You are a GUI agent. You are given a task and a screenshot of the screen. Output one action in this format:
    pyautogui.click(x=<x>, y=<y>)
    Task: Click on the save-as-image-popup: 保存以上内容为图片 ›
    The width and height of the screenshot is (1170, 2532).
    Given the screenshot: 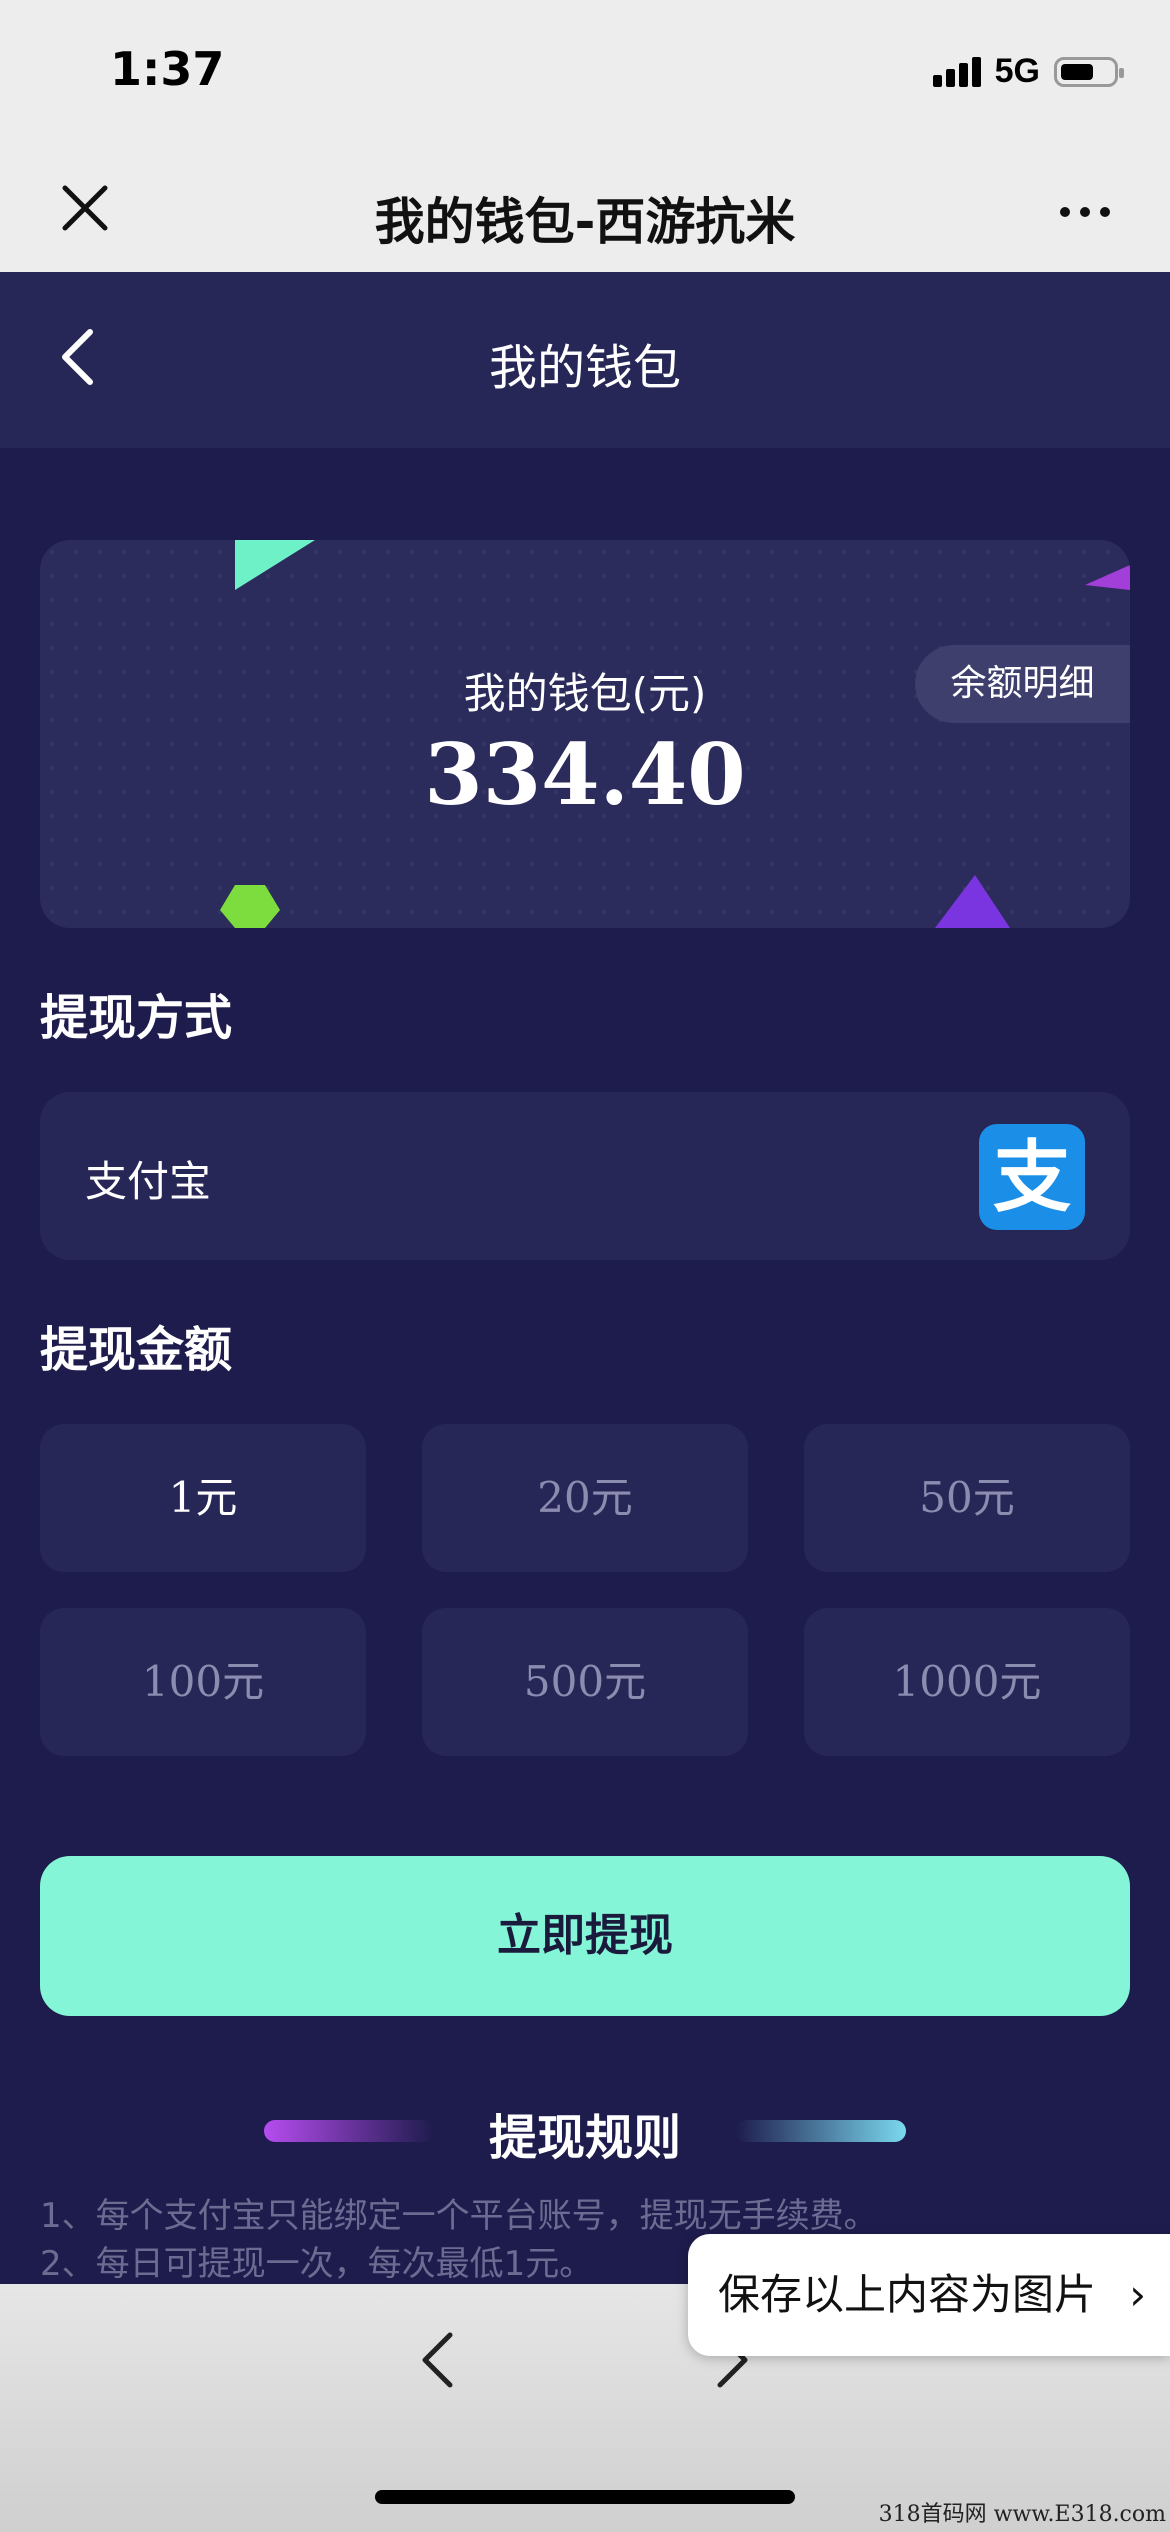 What is the action you would take?
    pyautogui.click(x=929, y=2295)
    